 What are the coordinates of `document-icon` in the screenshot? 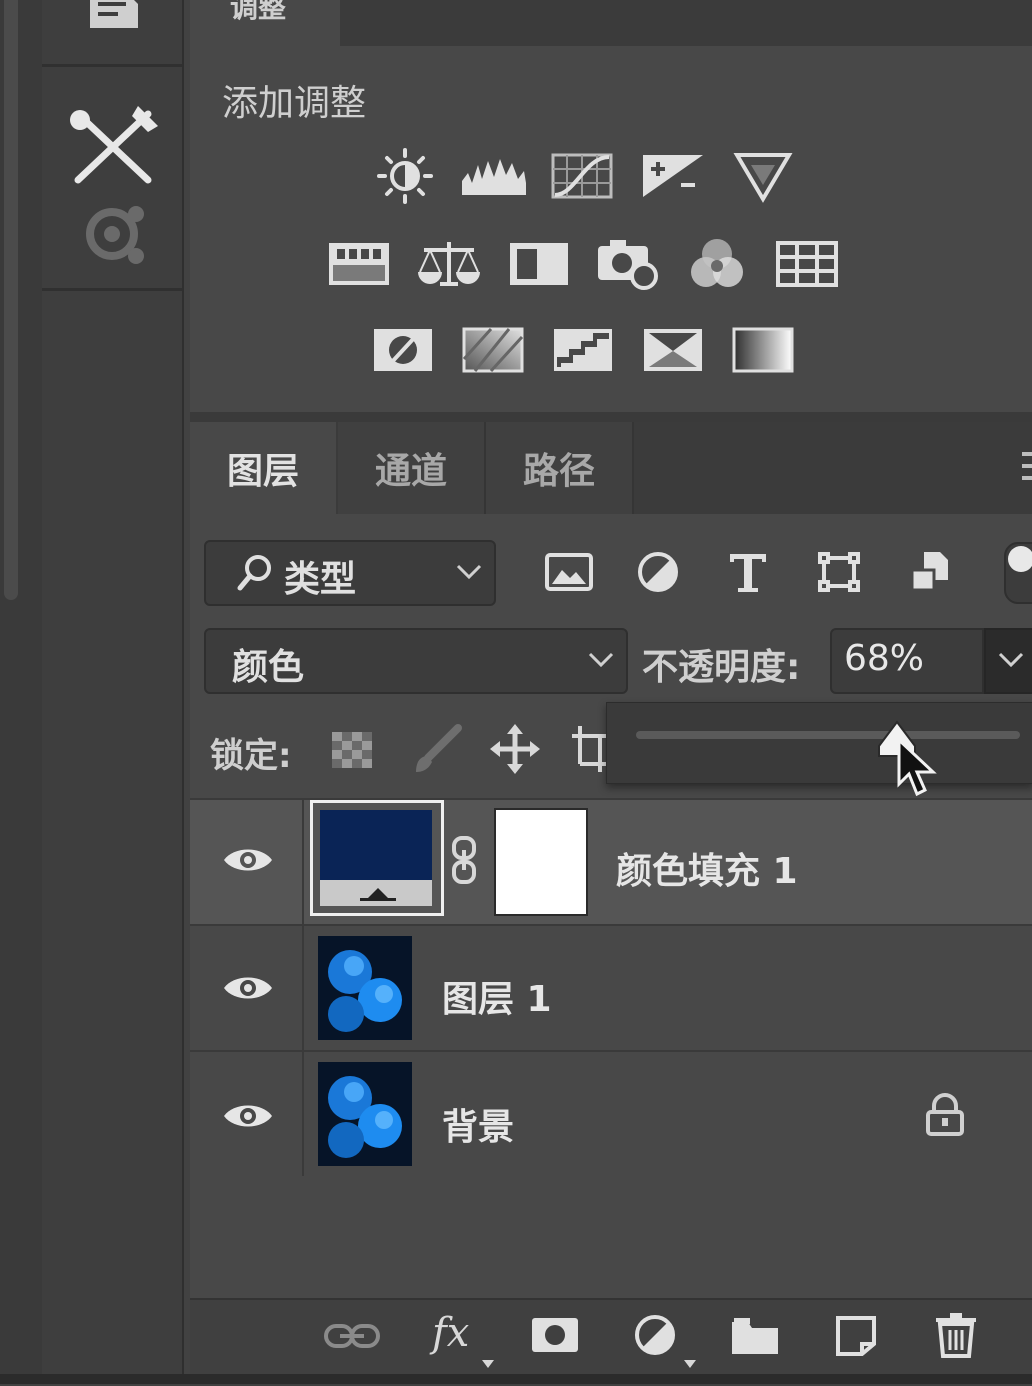 It's located at (114, 18).